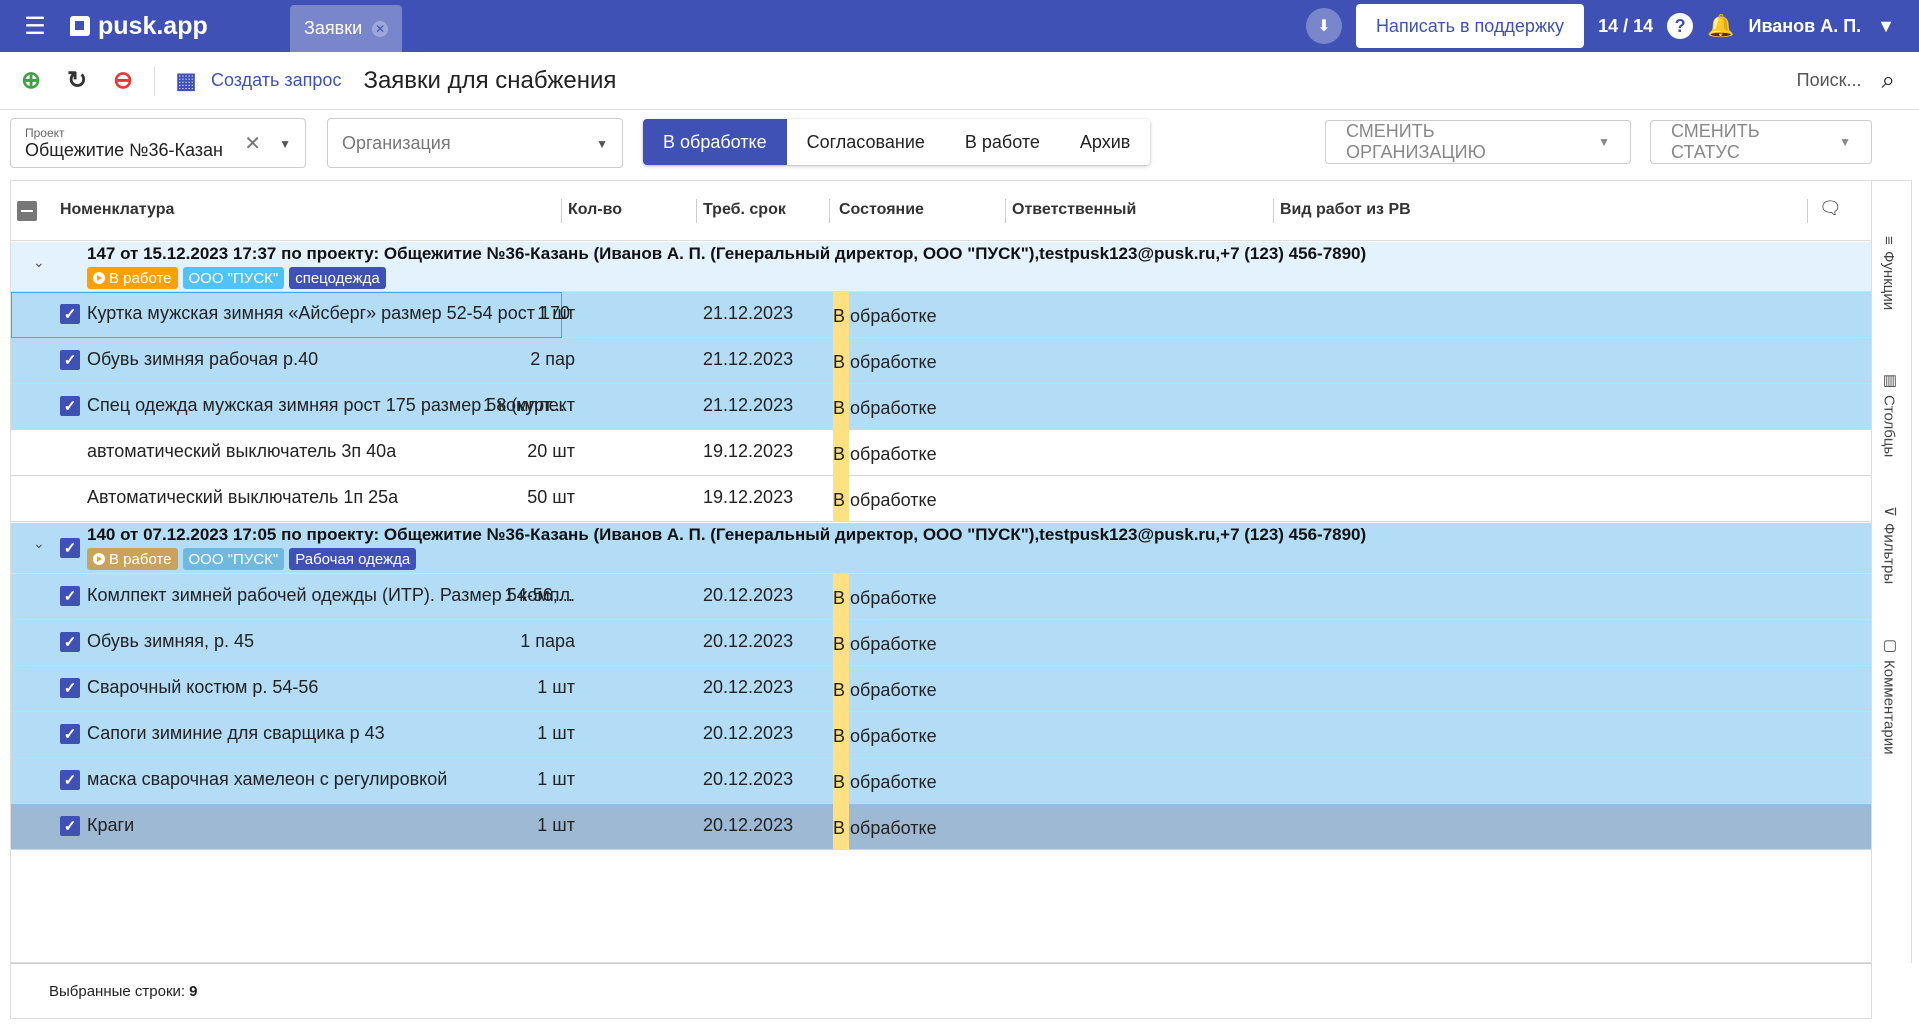  I want to click on project-select: Проект Общежитие №36-Казан ✕ ▼, so click(158, 143).